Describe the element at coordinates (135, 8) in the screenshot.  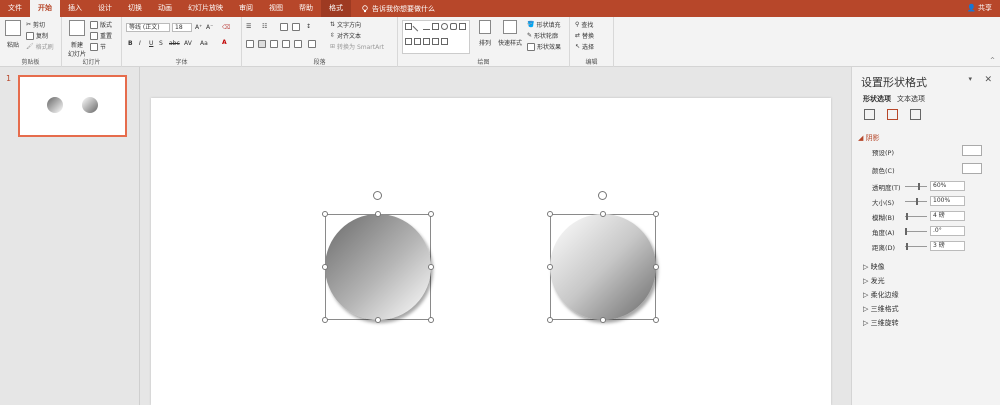
I see `tab-transitions: 切换` at that location.